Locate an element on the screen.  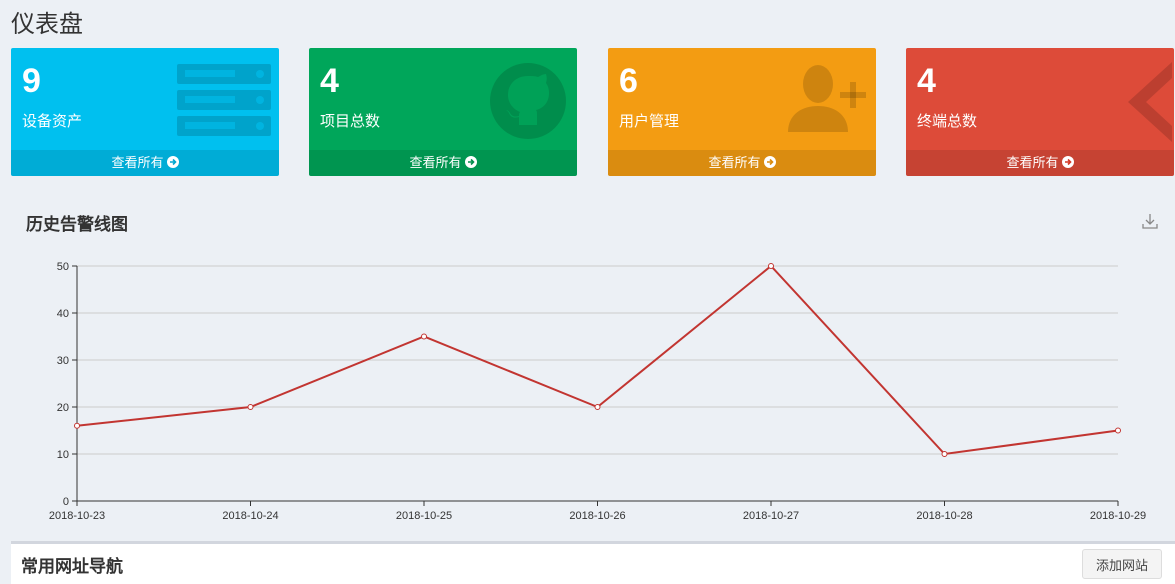
terminals-card: 4 终端总数 查看所有 is located at coordinates (1040, 112).